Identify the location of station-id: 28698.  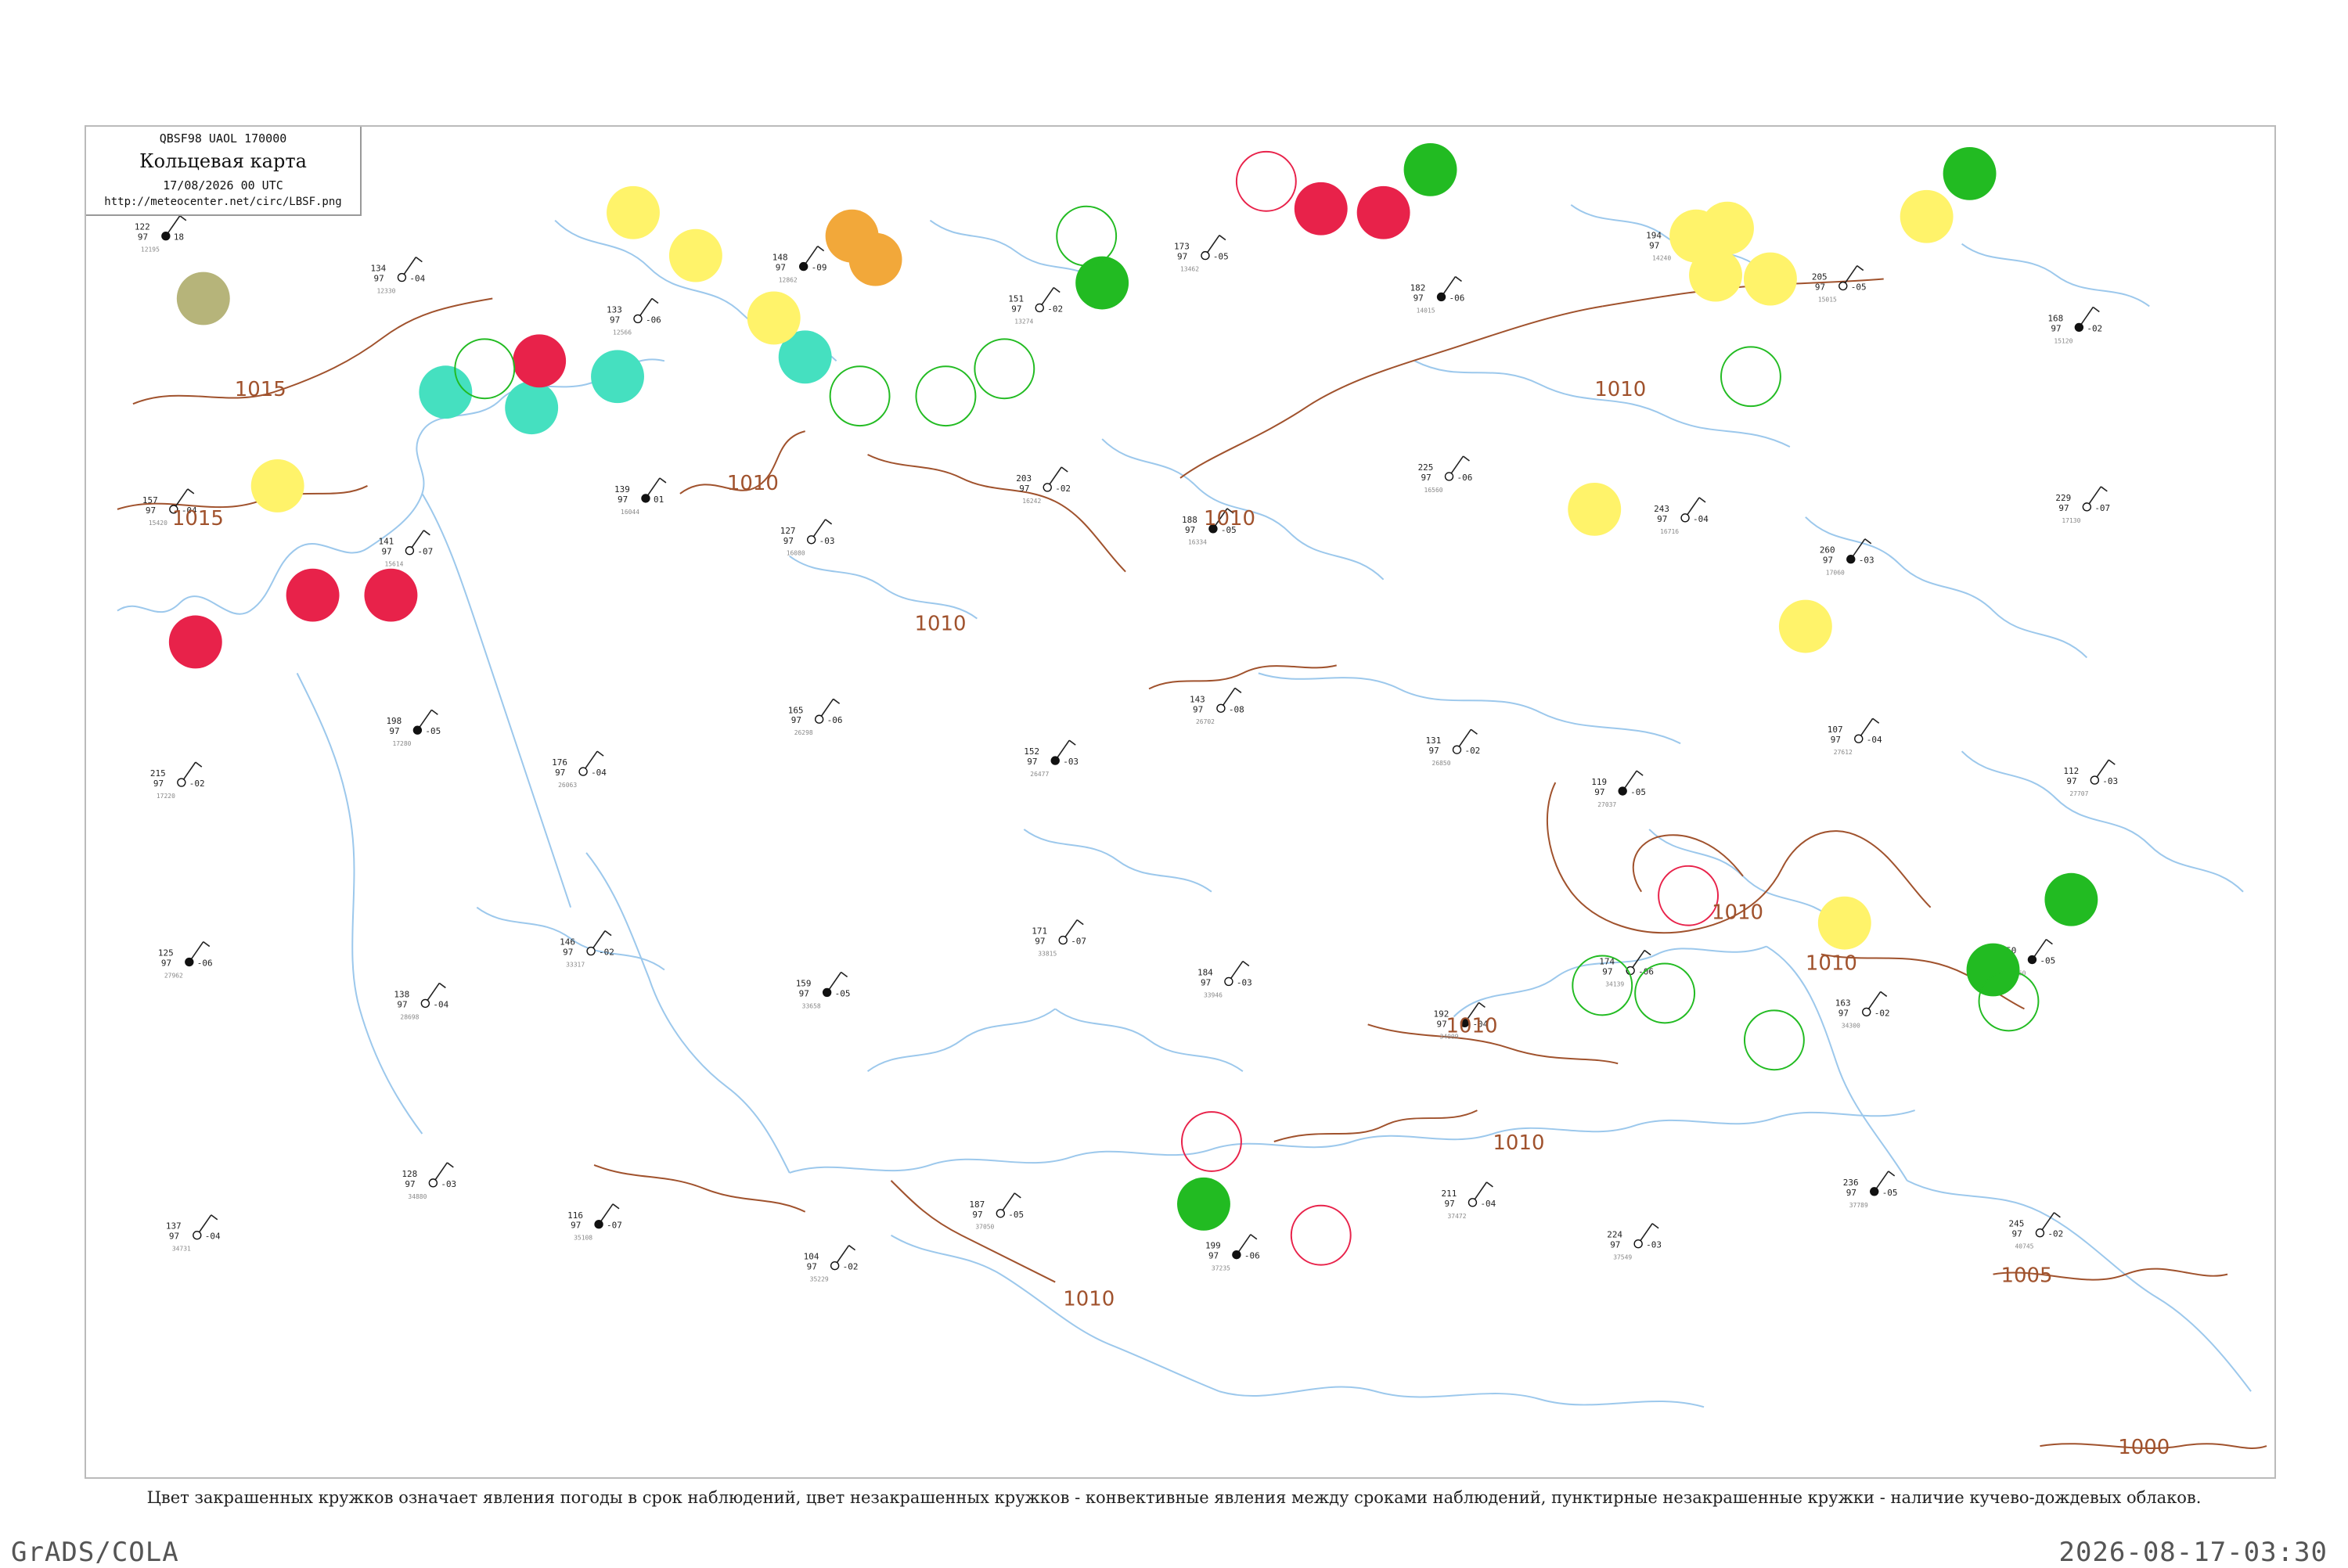
(409, 1017).